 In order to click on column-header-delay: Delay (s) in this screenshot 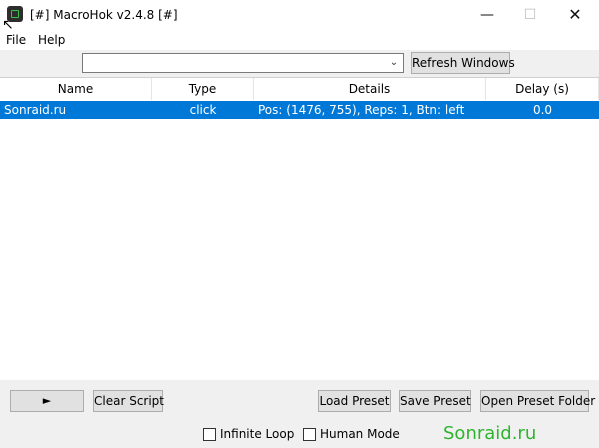, I will do `click(542, 89)`.